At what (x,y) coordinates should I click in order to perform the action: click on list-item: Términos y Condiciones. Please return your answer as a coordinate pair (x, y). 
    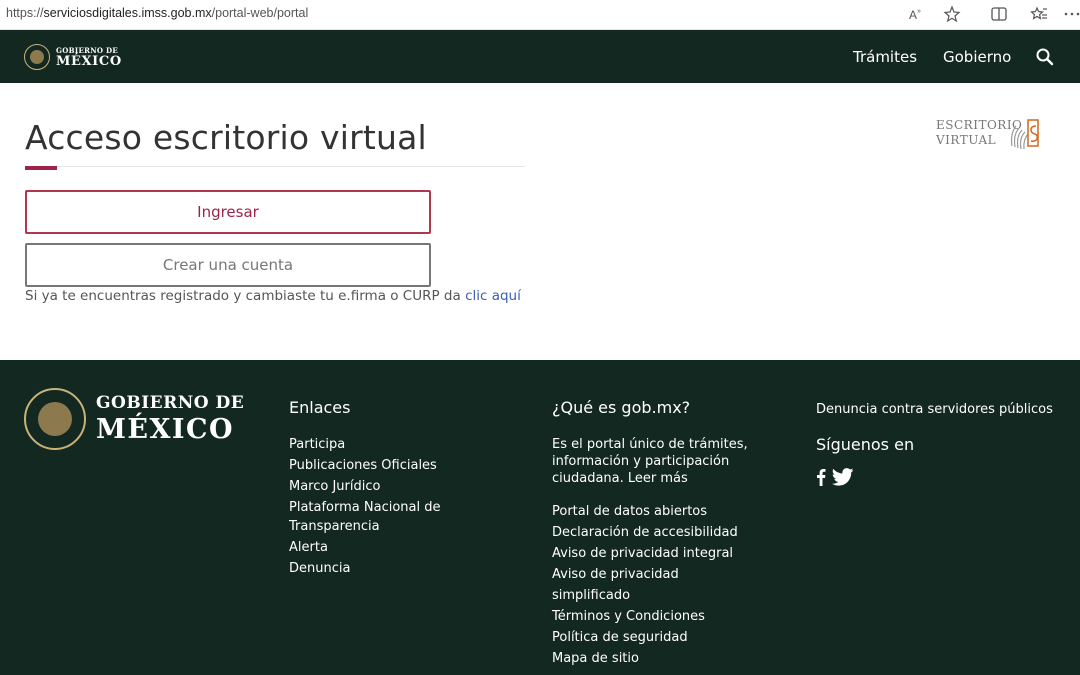
    Looking at the image, I should click on (654, 616).